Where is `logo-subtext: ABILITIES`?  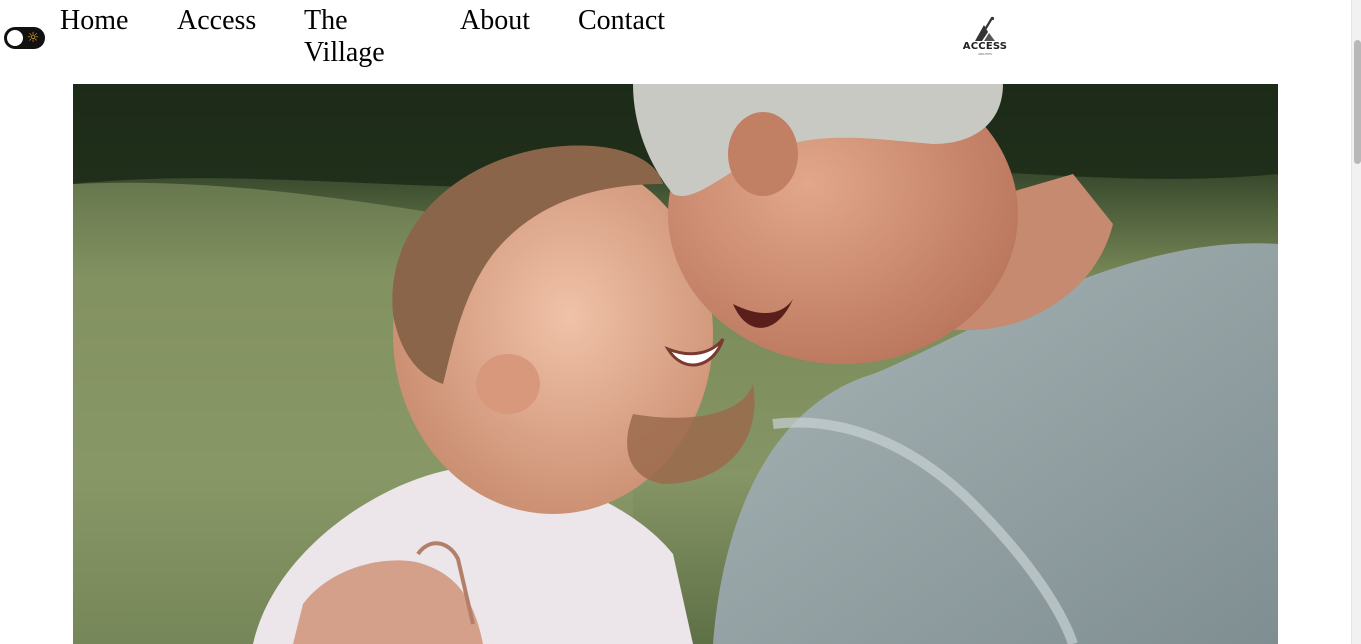 logo-subtext: ABILITIES is located at coordinates (985, 54).